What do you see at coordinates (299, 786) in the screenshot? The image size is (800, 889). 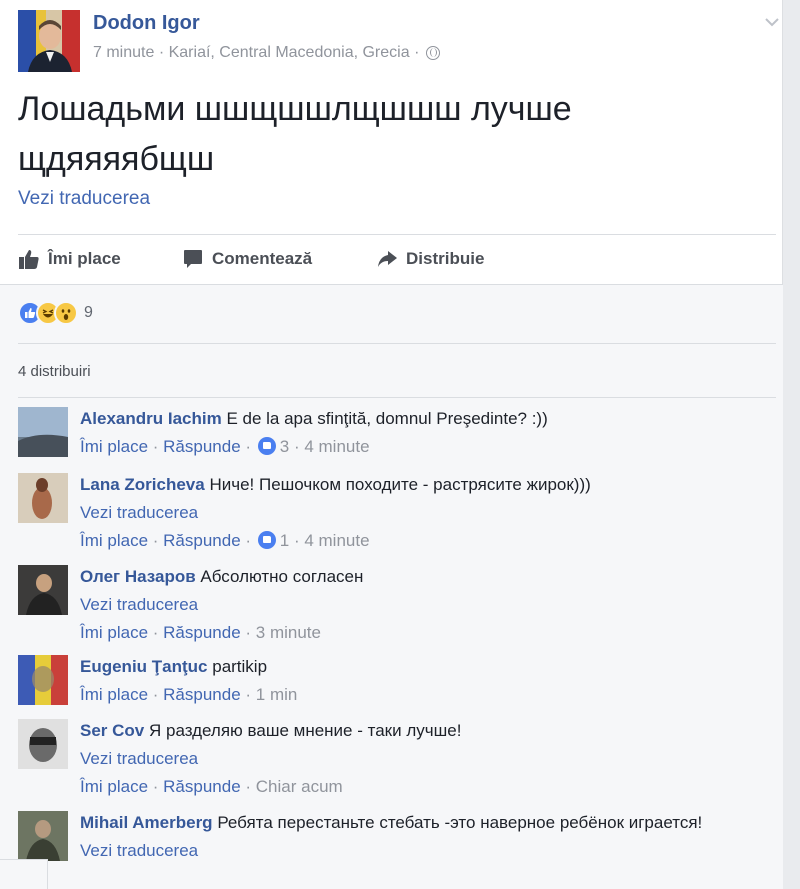 I see `comment-time: Chiar acum` at bounding box center [299, 786].